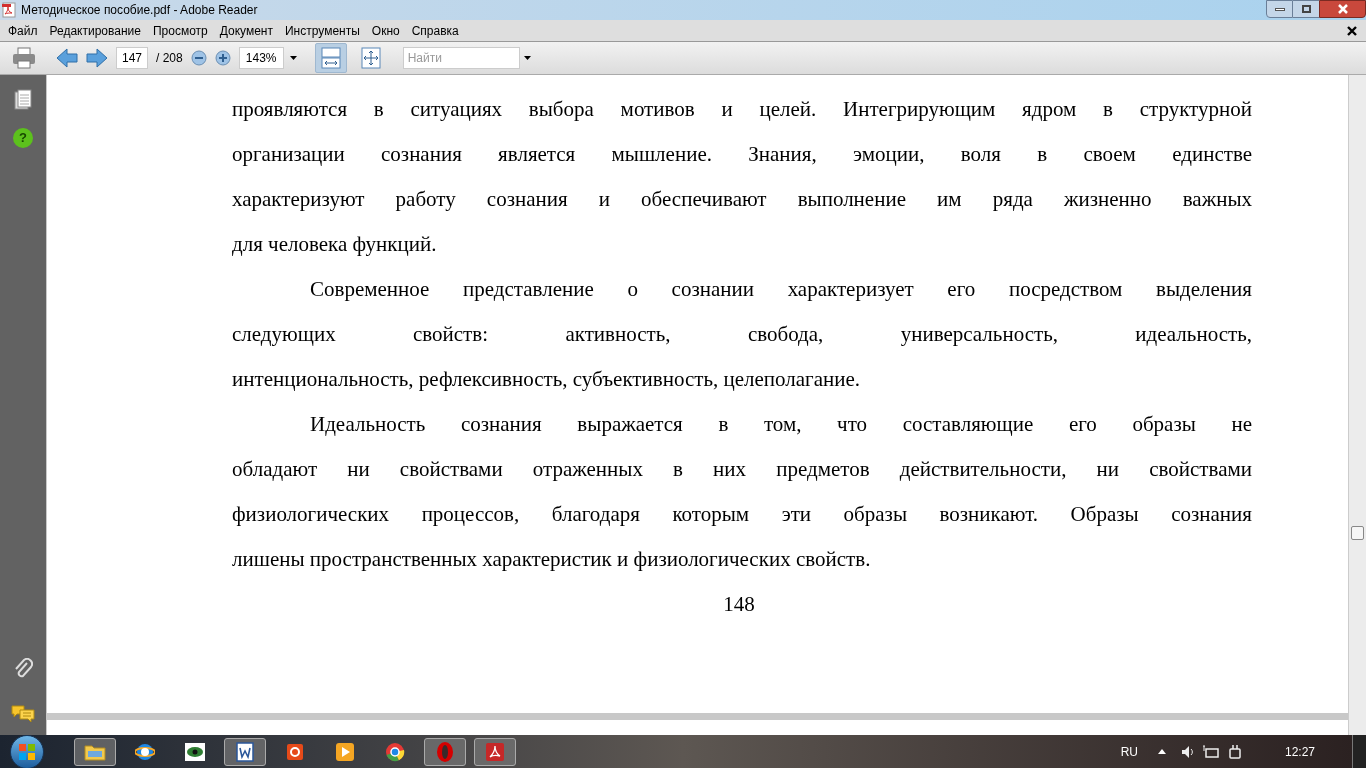 The image size is (1366, 768). What do you see at coordinates (23, 100) in the screenshot?
I see `pages-icon` at bounding box center [23, 100].